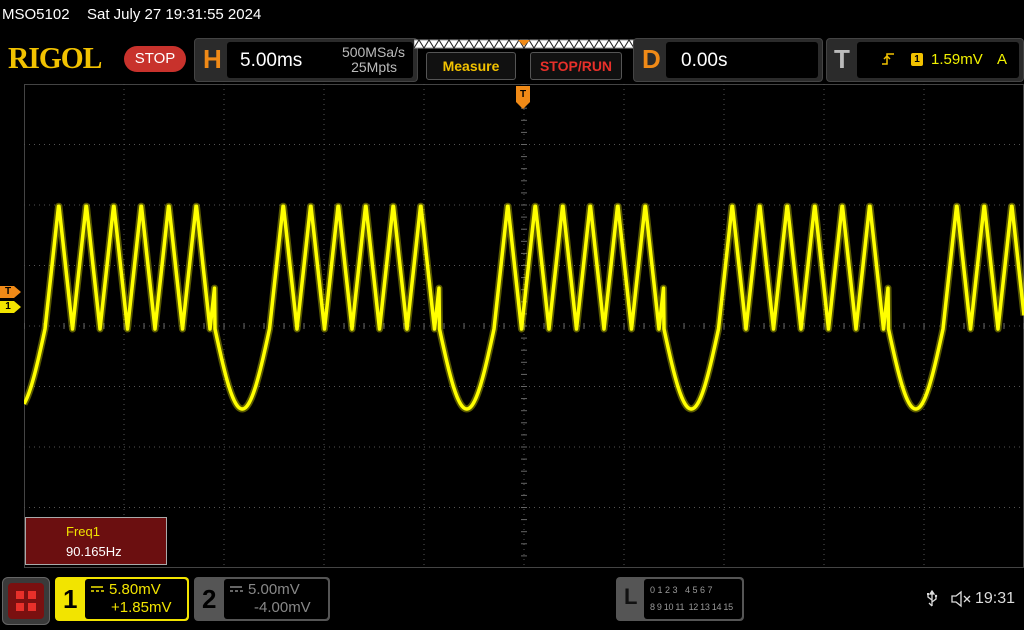 This screenshot has width=1024, height=630. Describe the element at coordinates (523, 98) in the screenshot. I see `trigger-position-marker: T` at that location.